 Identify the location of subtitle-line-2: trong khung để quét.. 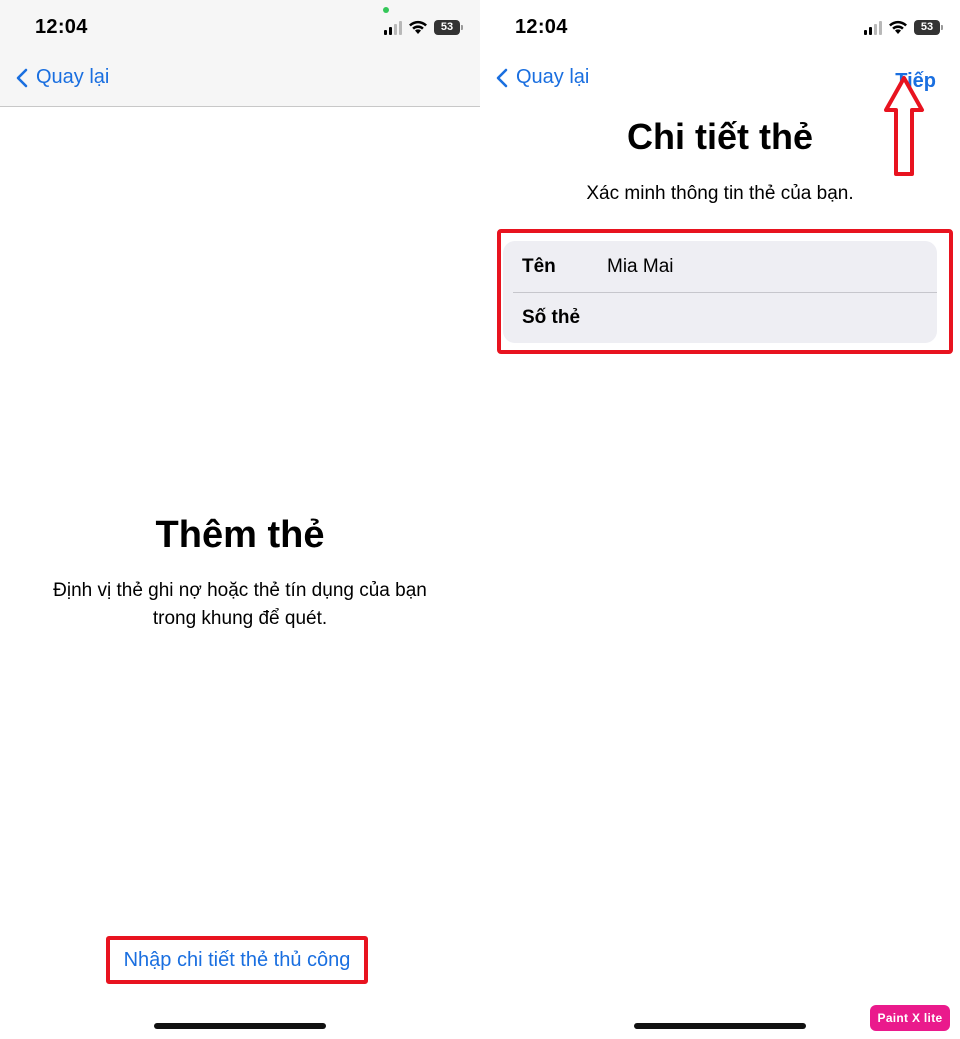
(240, 618).